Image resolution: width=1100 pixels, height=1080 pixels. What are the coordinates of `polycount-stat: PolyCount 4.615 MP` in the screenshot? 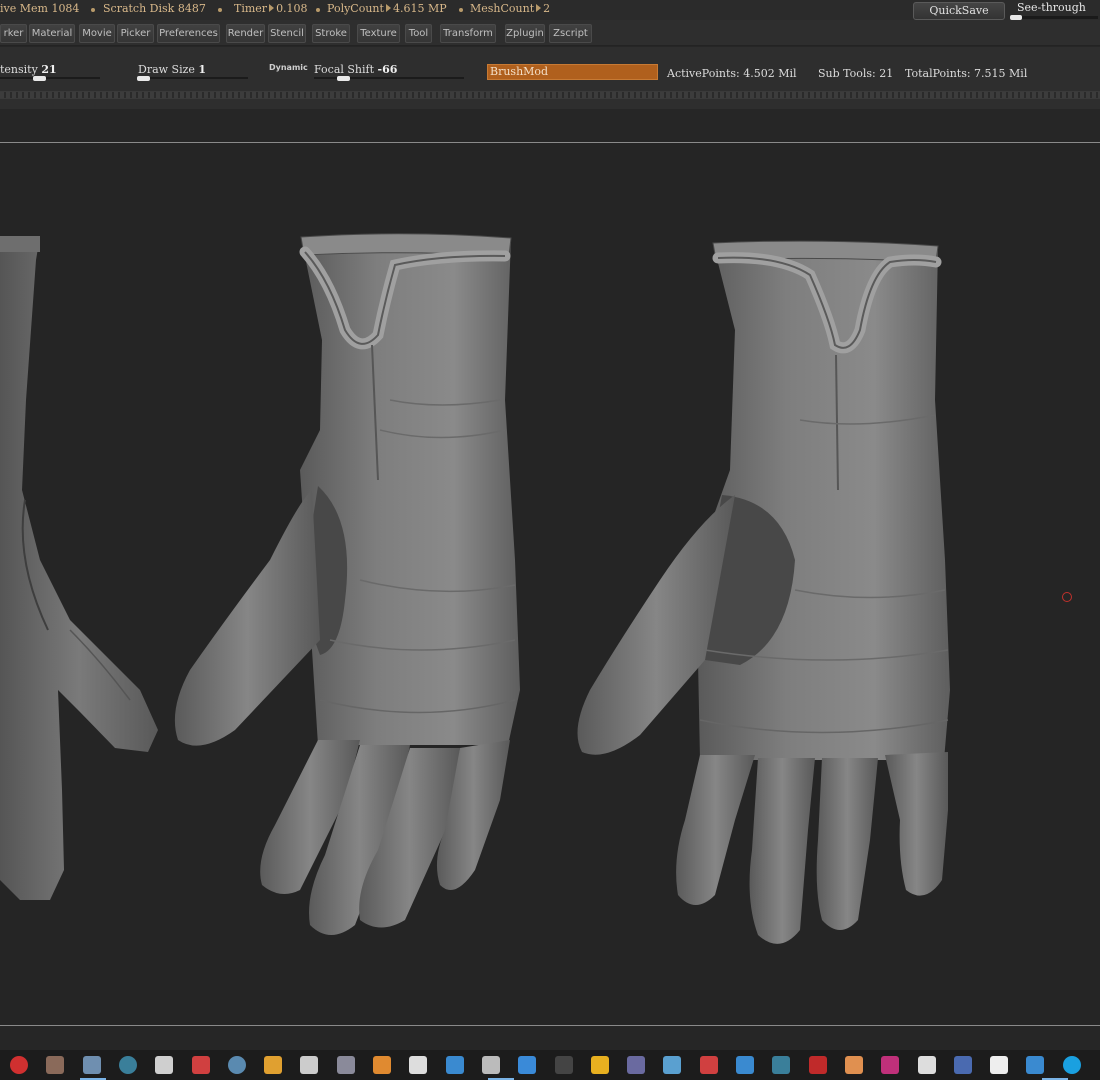 It's located at (387, 8).